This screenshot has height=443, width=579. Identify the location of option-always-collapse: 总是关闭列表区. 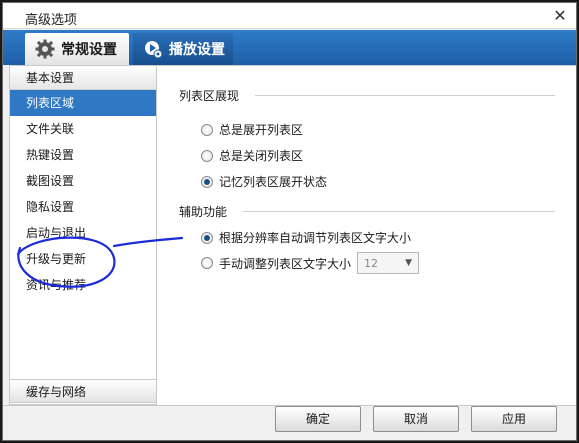
(252, 155).